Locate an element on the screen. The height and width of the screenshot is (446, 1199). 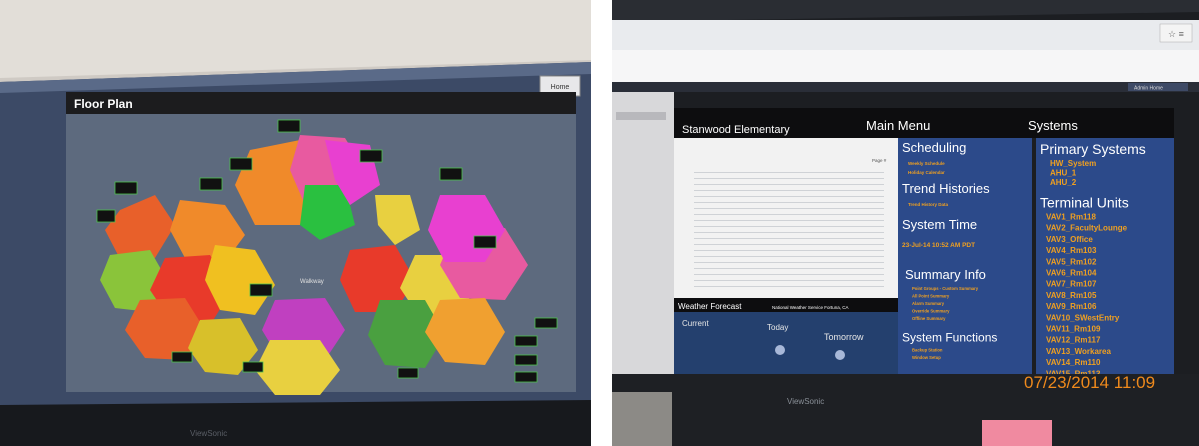
summary-link: Alarm Summary is located at coordinates (928, 303).